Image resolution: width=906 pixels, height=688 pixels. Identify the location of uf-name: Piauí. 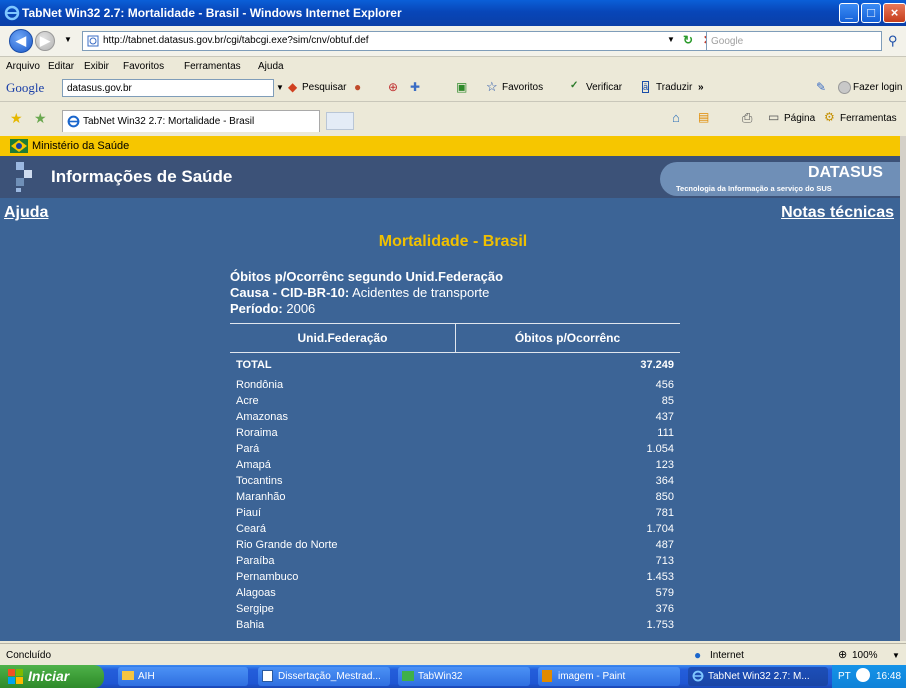
(249, 513).